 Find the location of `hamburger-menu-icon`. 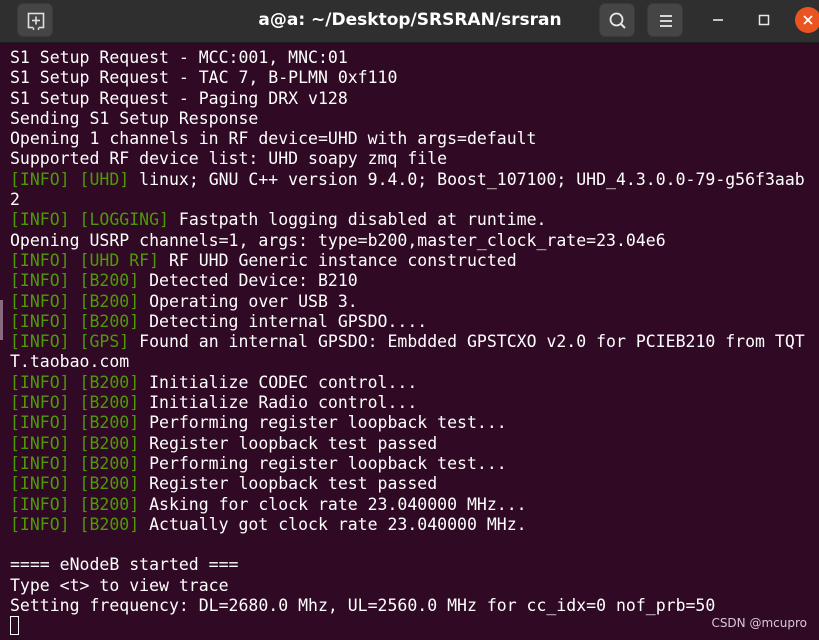

hamburger-menu-icon is located at coordinates (666, 21).